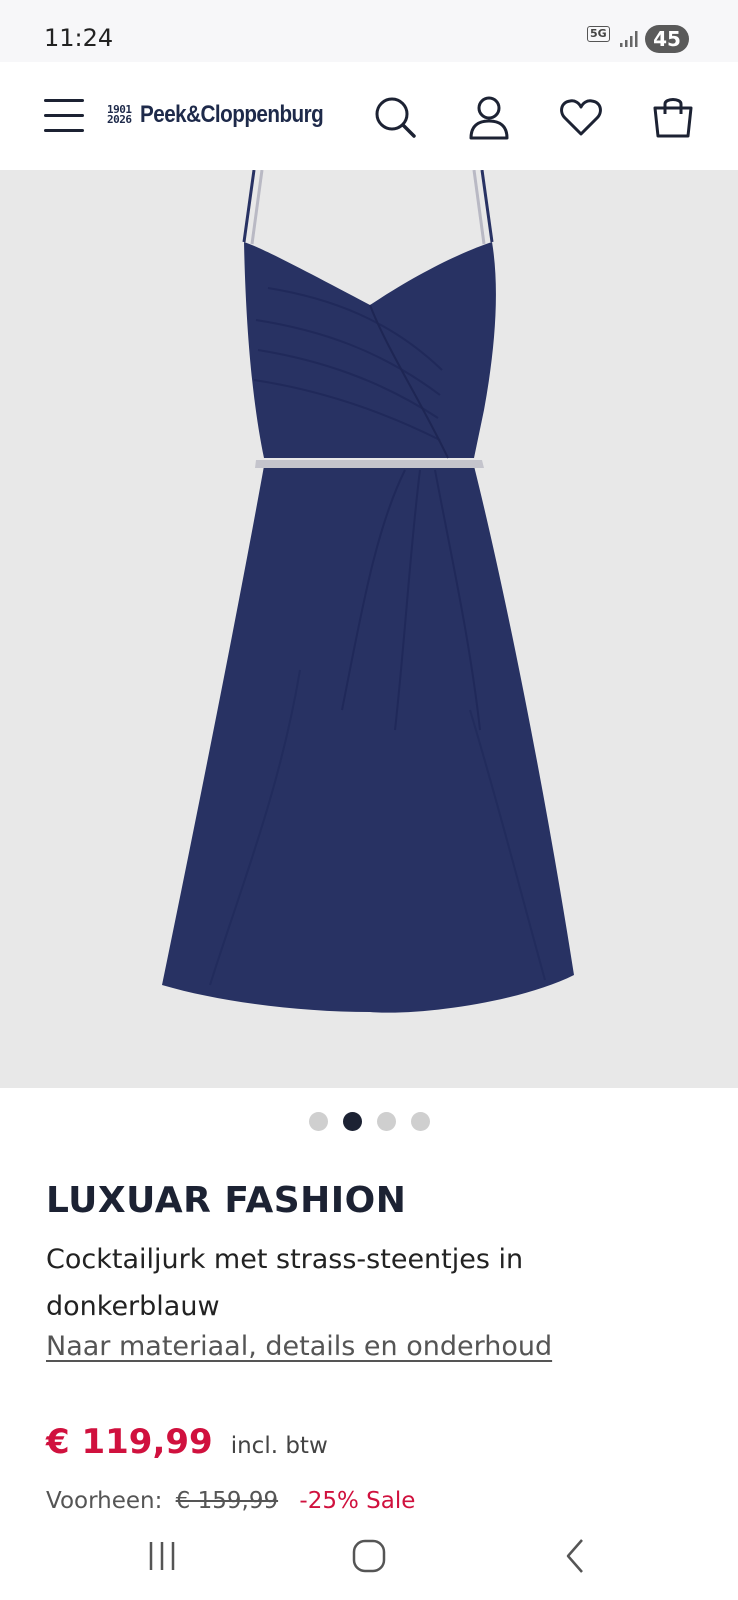 The height and width of the screenshot is (1600, 738). Describe the element at coordinates (369, 1122) in the screenshot. I see `carousel-dots` at that location.